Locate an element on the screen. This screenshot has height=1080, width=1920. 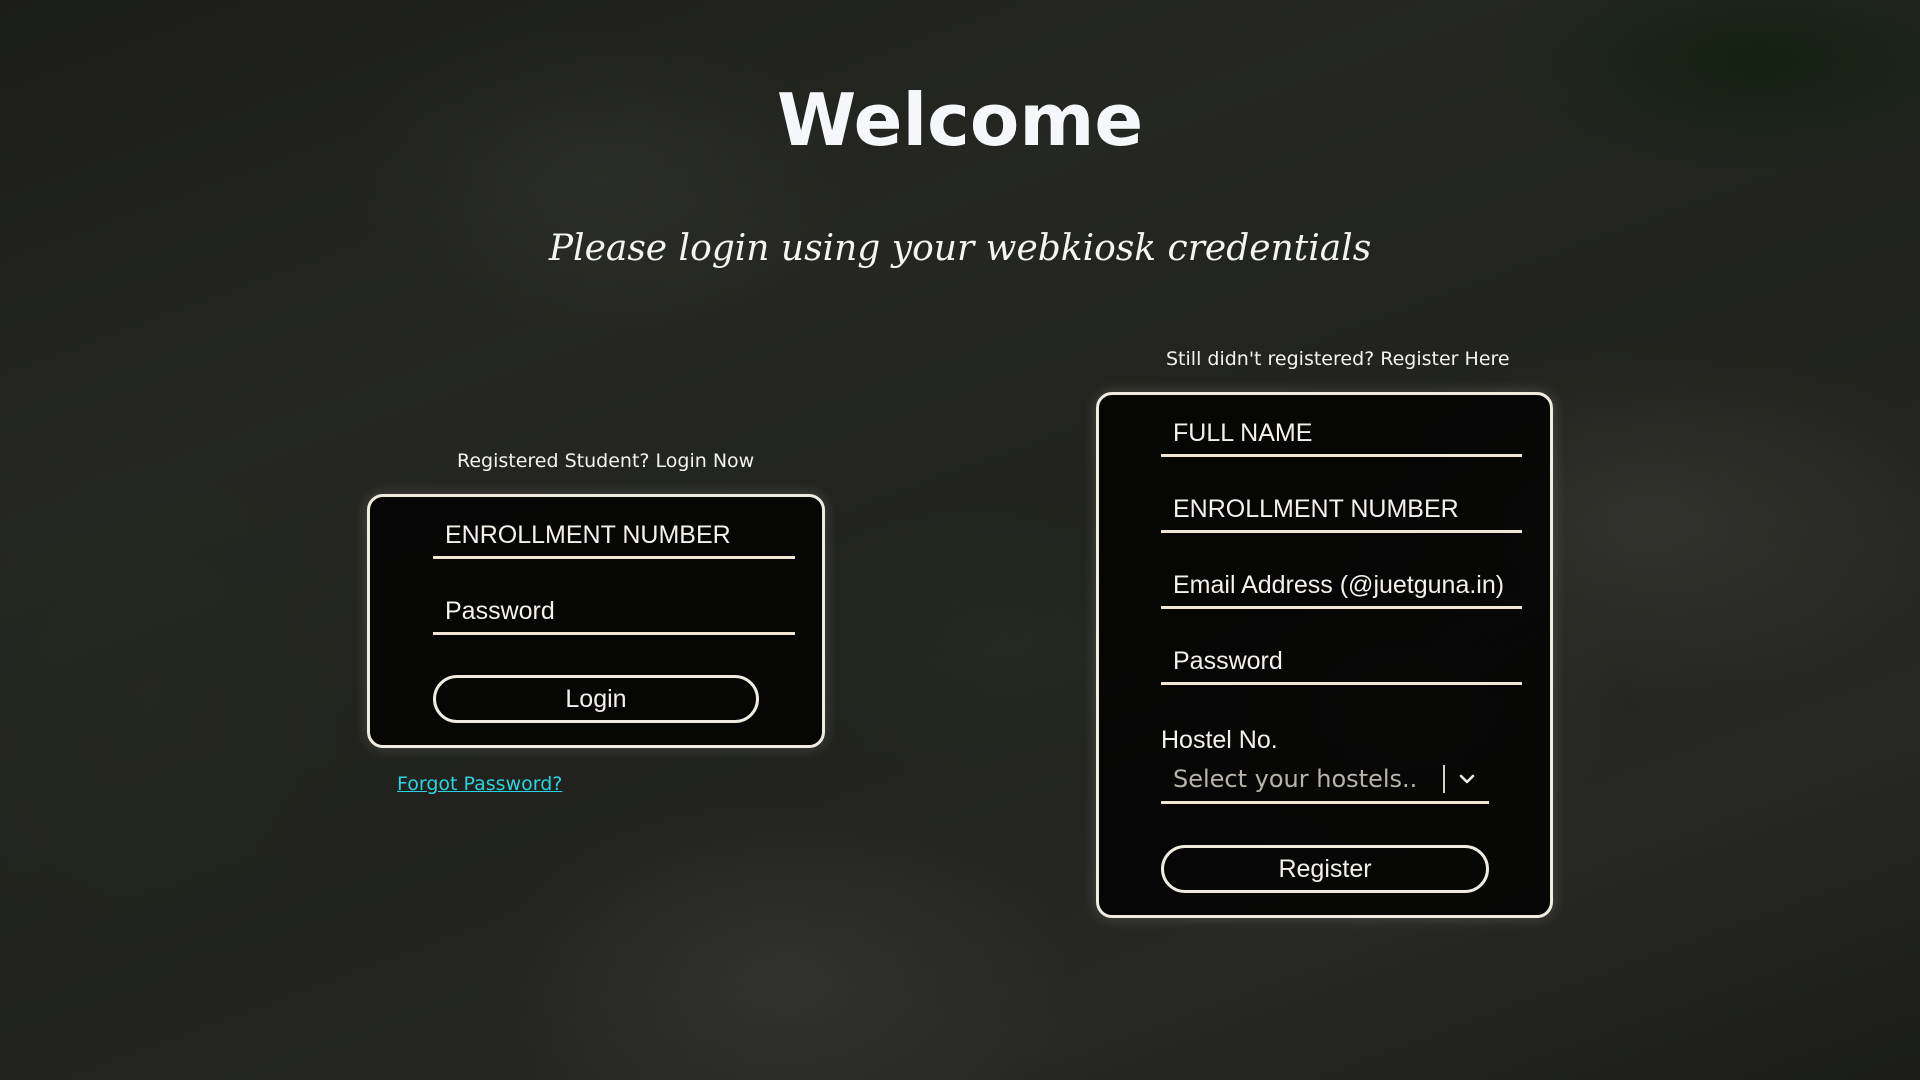
select-separator is located at coordinates (1444, 779).